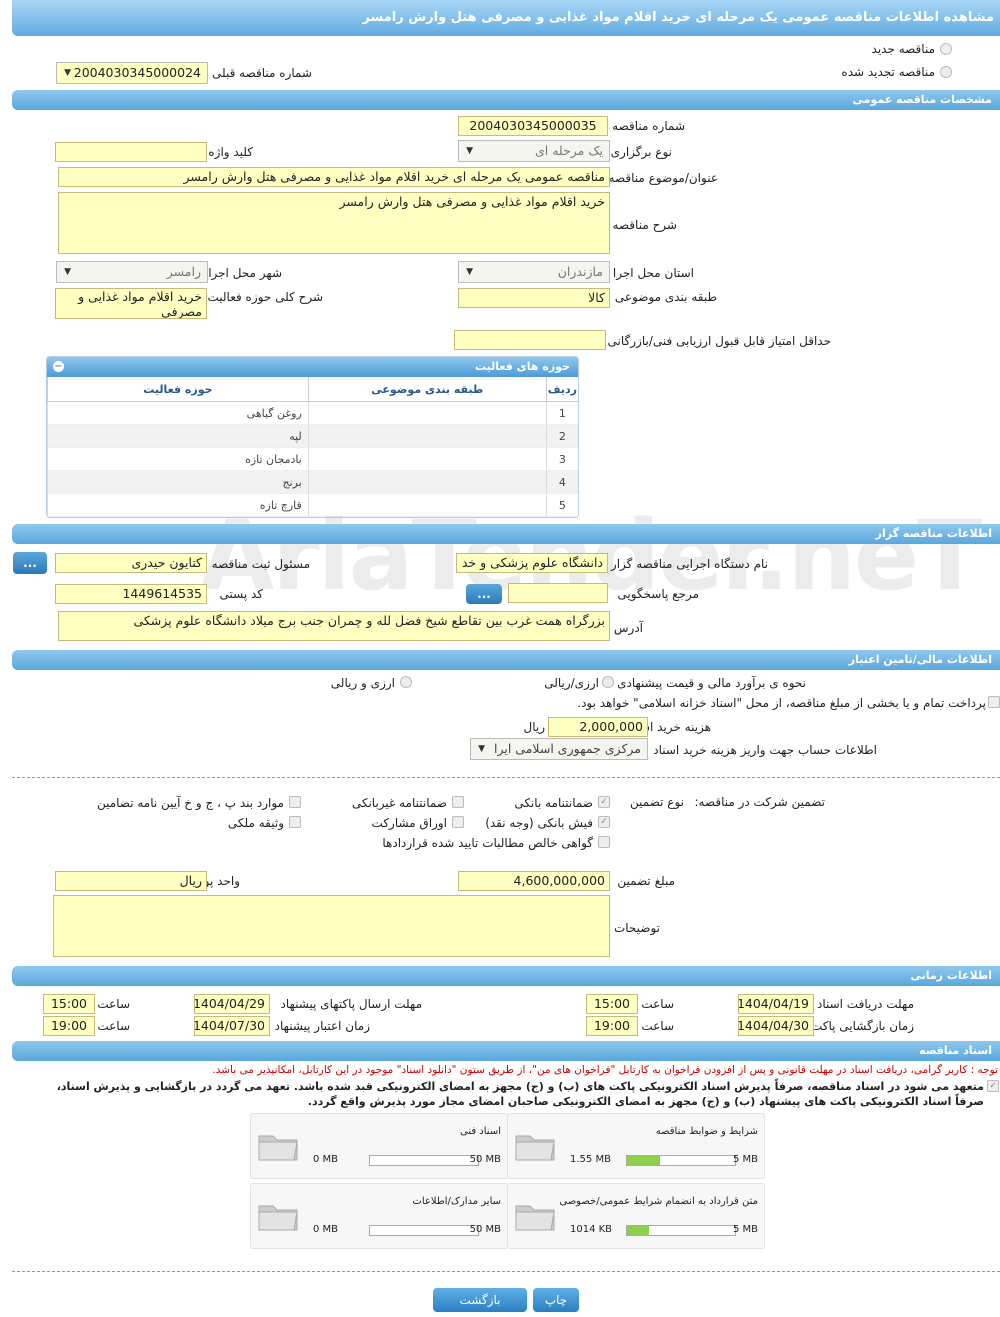 The image size is (1000, 1317). What do you see at coordinates (58, 366) in the screenshot?
I see `collapse-icon: −` at bounding box center [58, 366].